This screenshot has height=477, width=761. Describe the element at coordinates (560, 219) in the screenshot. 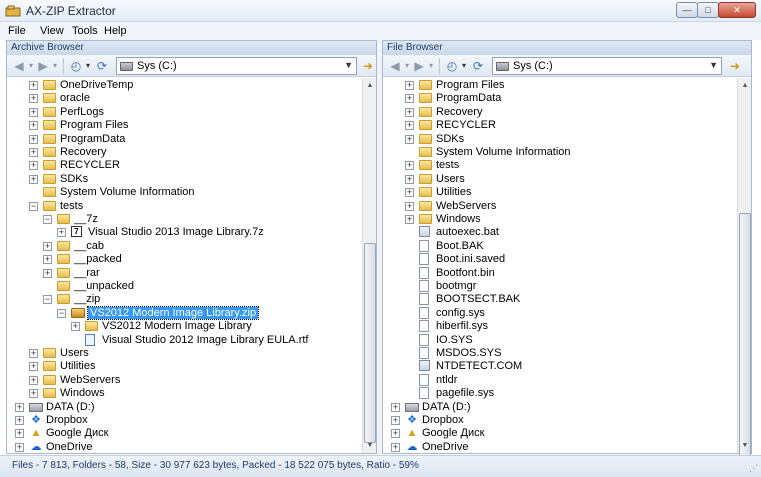

I see `tree-row: + Windows` at that location.